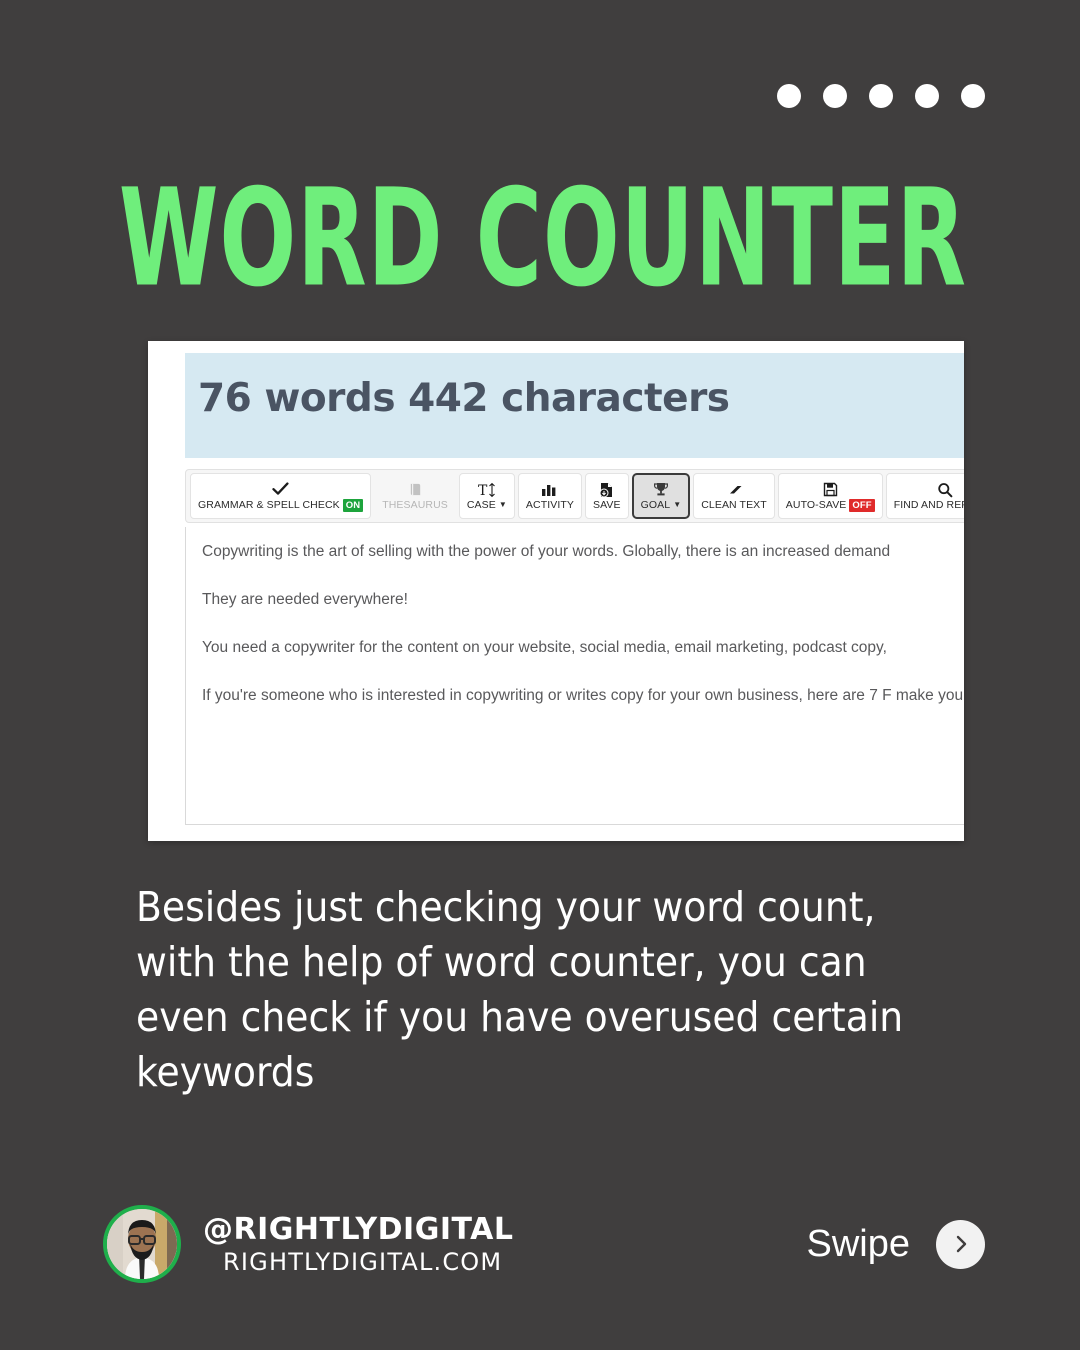 The image size is (1080, 1350). I want to click on toolbar-label: CLEAN TEXT, so click(734, 505).